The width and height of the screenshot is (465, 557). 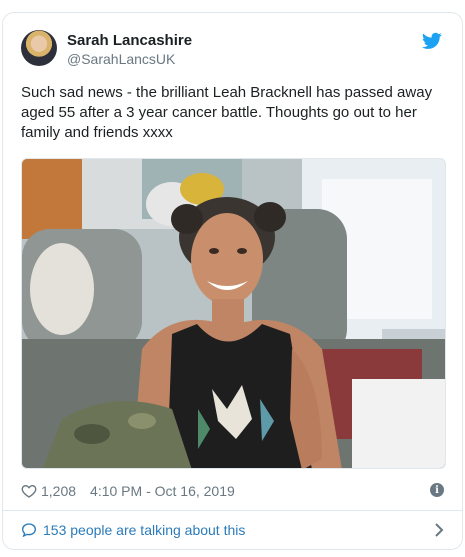 What do you see at coordinates (232, 510) in the screenshot?
I see `footer-divider` at bounding box center [232, 510].